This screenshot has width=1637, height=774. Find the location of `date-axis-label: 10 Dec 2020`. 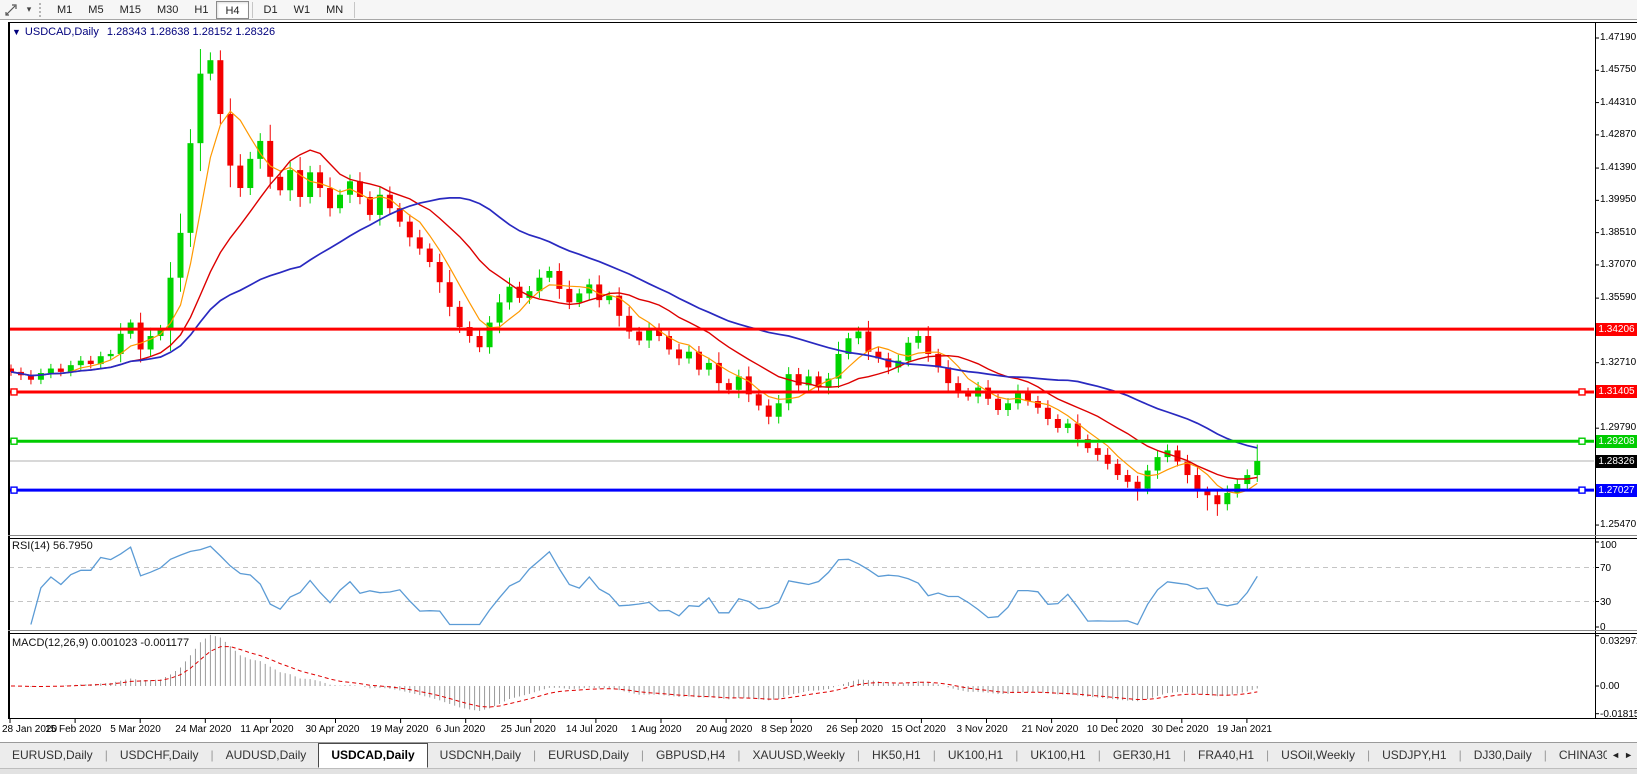

date-axis-label: 10 Dec 2020 is located at coordinates (1115, 729).